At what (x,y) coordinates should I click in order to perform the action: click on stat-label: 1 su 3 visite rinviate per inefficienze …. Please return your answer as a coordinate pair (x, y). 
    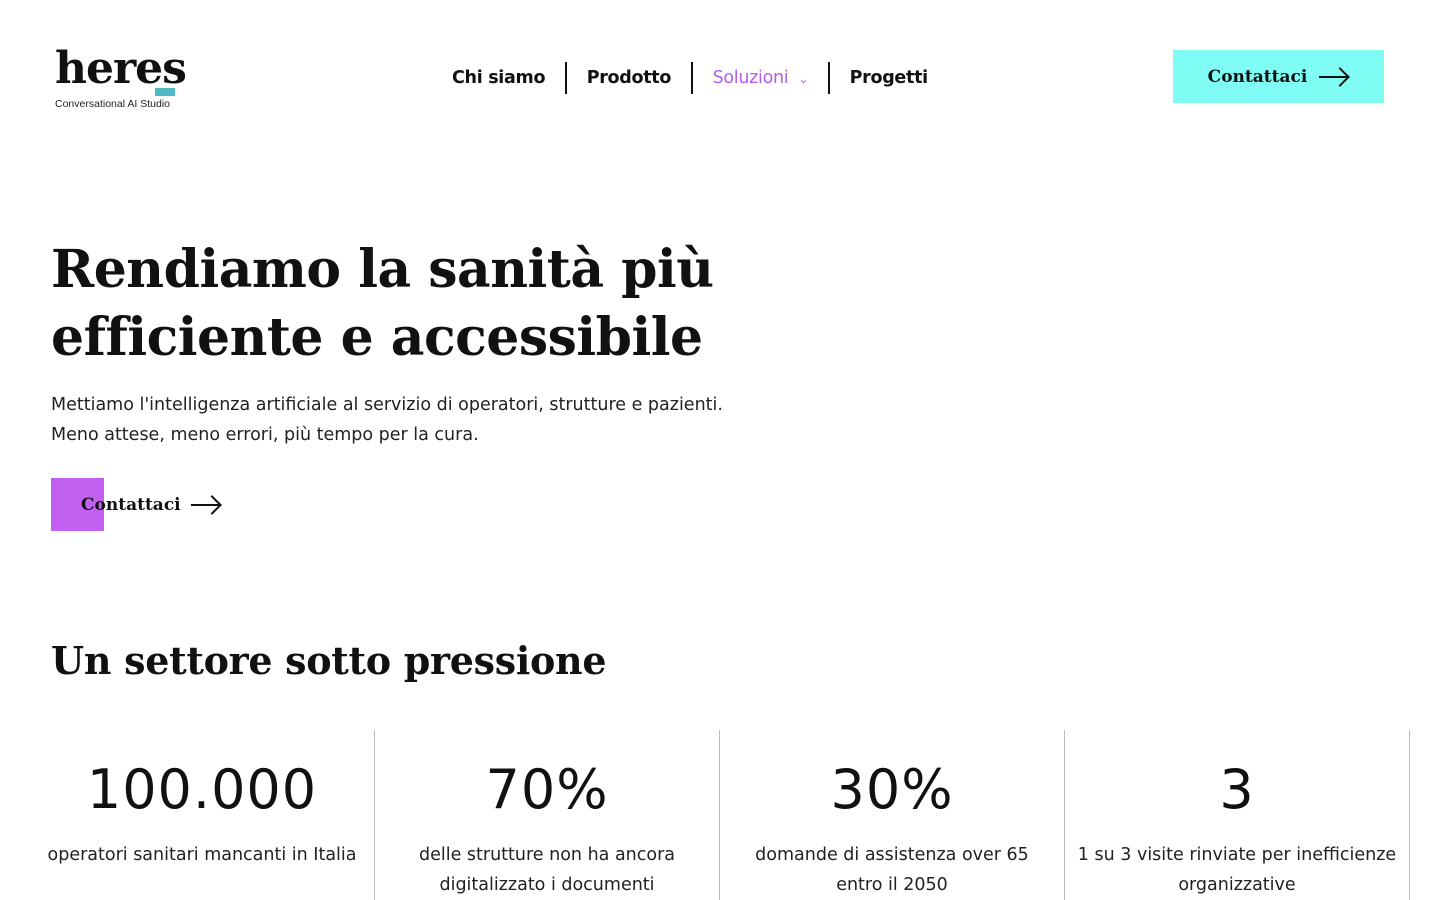
    Looking at the image, I should click on (1237, 870).